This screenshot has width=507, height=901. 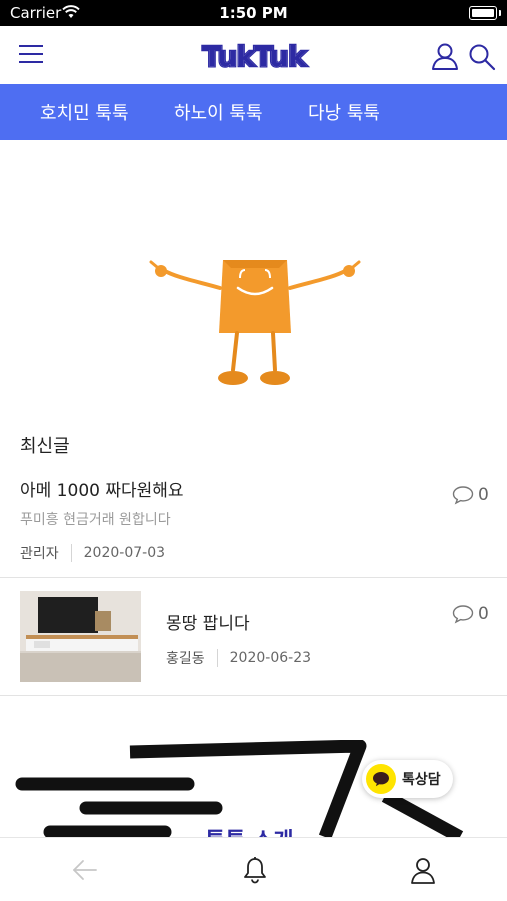 What do you see at coordinates (423, 870) in the screenshot?
I see `profile-icon` at bounding box center [423, 870].